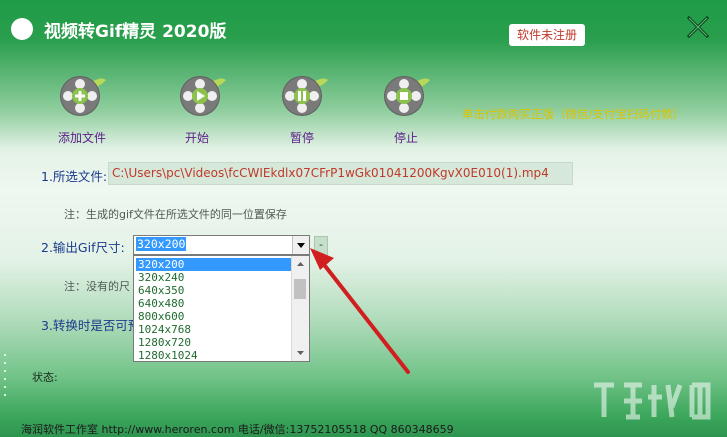 The height and width of the screenshot is (437, 727). I want to click on file-note: 注：生成的gif文件在所选文件的同一位置保存, so click(175, 214).